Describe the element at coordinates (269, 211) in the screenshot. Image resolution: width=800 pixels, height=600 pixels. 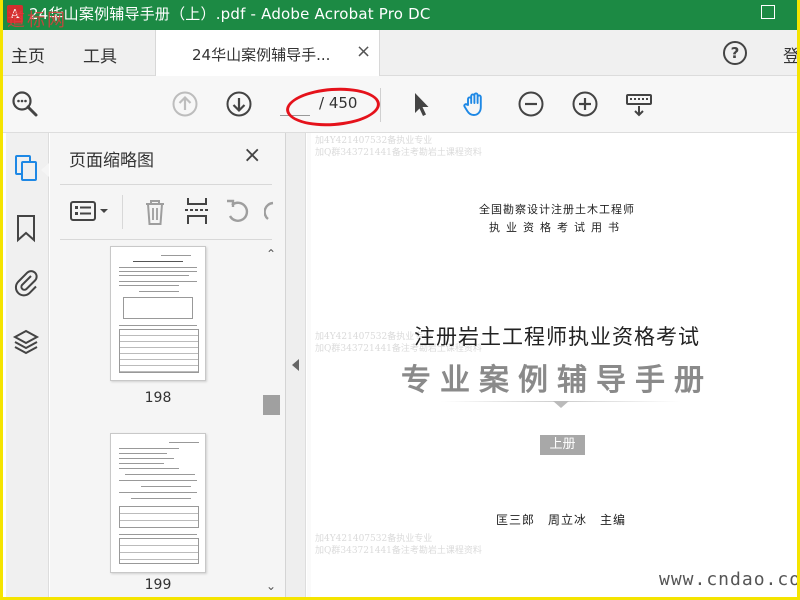
I see `rotate-right-icon` at that location.